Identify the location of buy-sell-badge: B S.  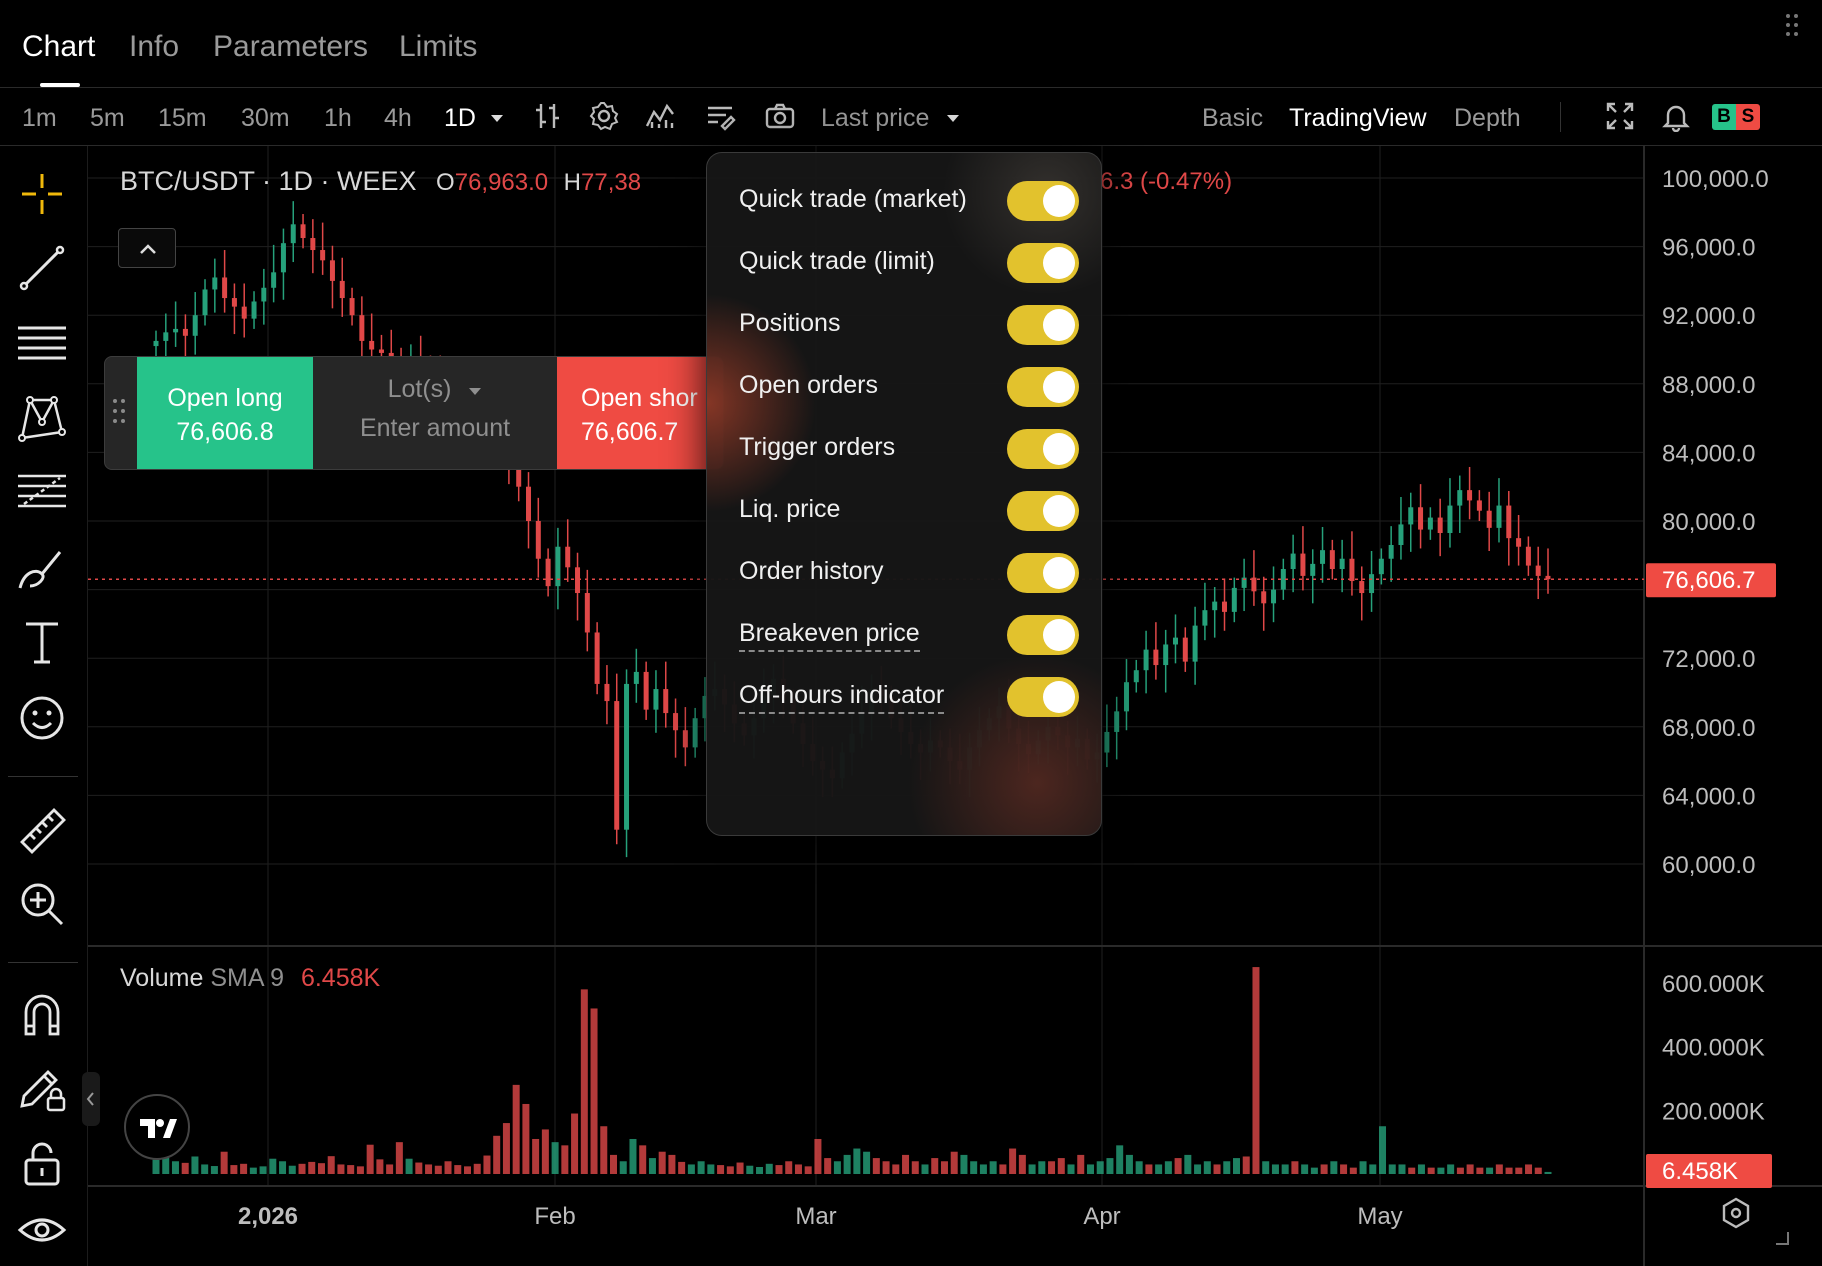
(1736, 117).